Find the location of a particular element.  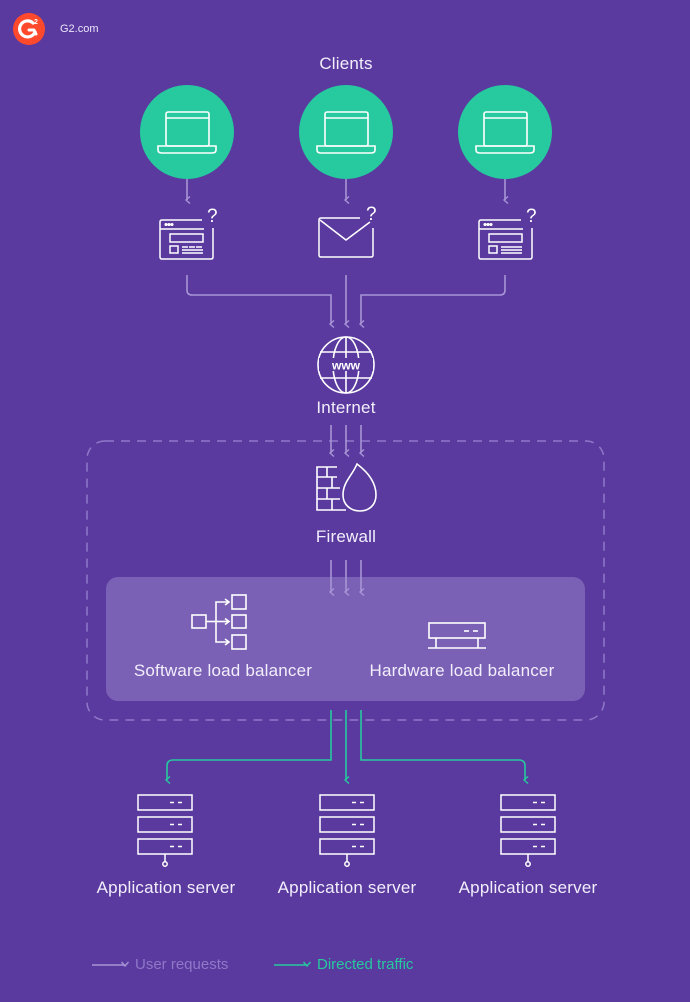

hardware-load-balancer-label: Hardware load balancer is located at coordinates (462, 670).